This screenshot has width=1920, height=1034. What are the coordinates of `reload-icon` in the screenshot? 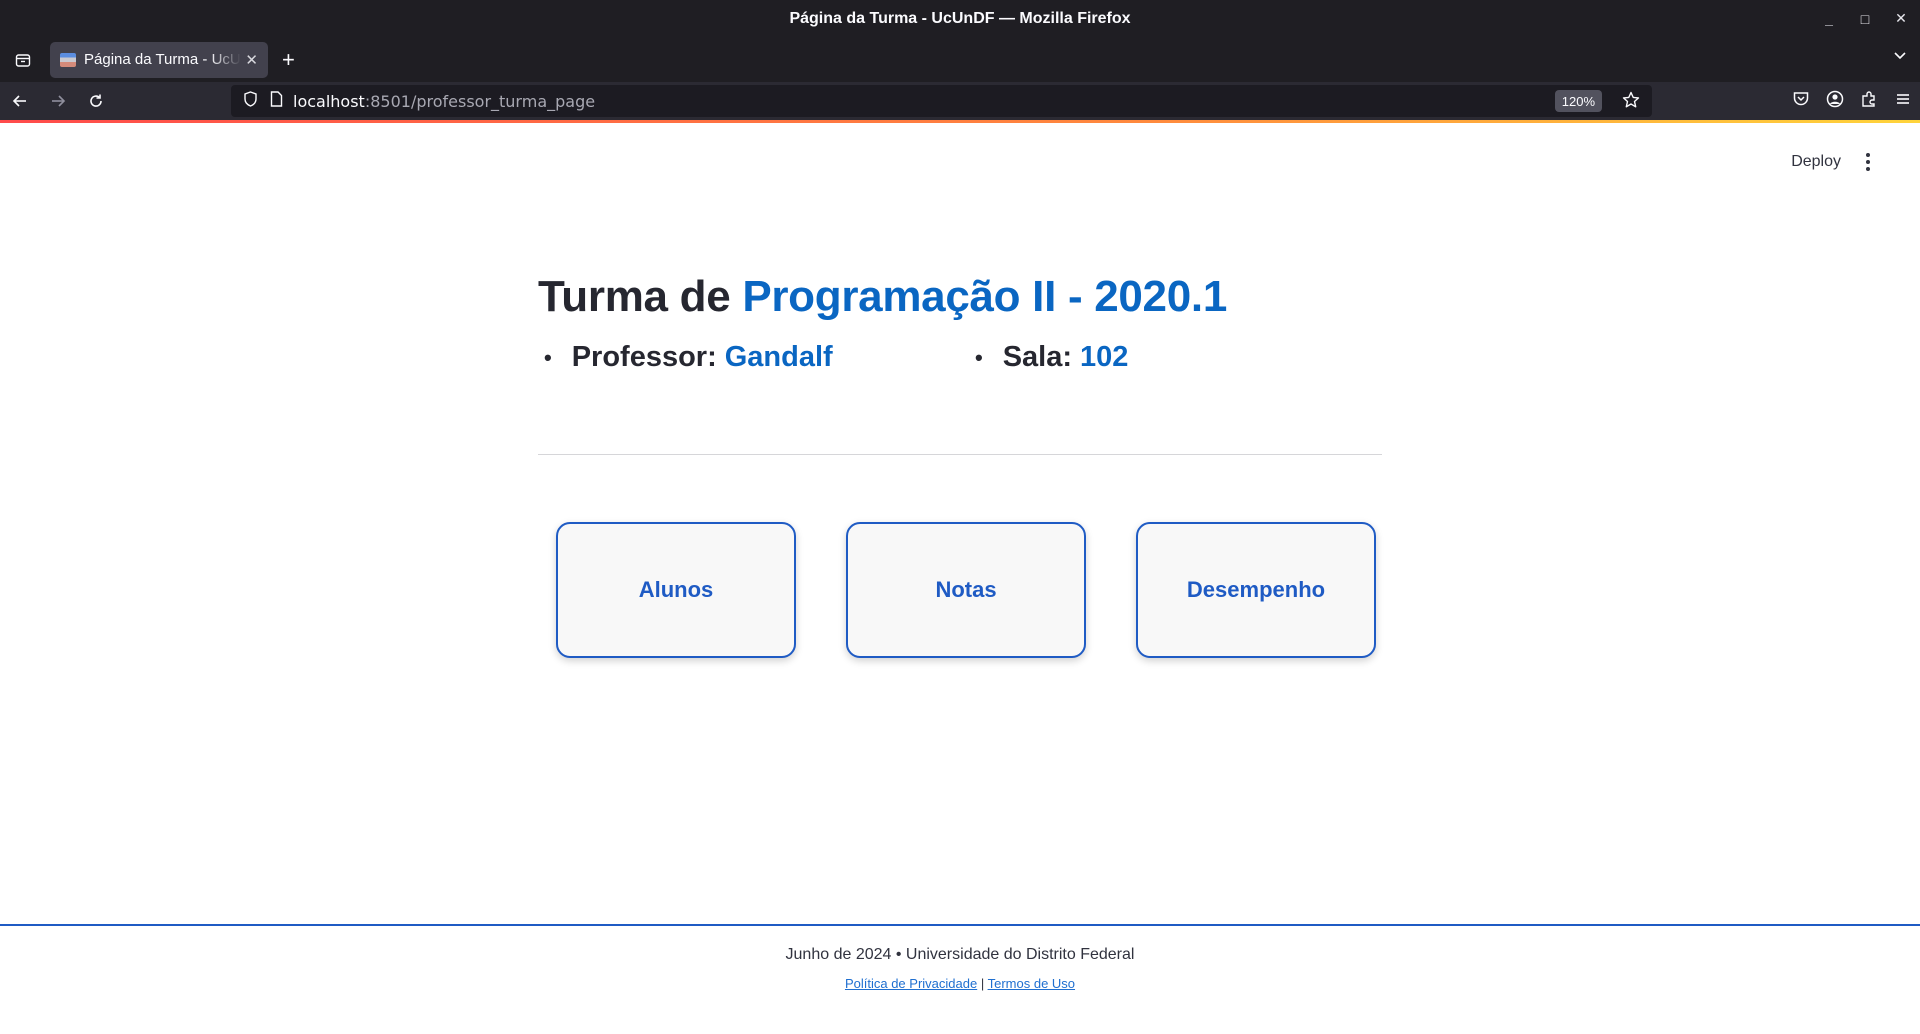 It's located at (96, 101).